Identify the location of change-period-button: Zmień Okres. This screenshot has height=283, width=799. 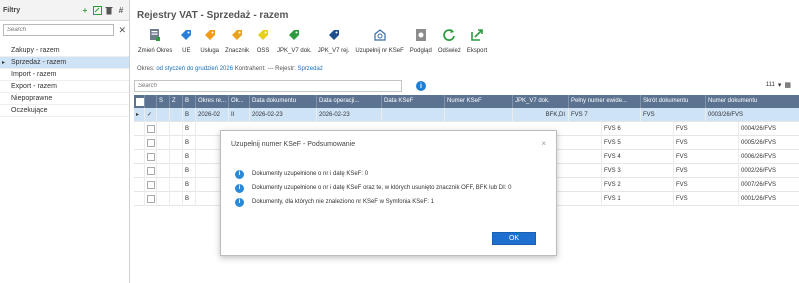
(155, 46).